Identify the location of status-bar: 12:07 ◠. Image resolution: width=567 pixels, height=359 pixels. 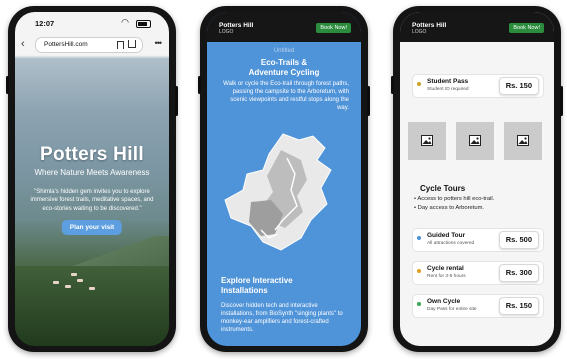
(92, 23).